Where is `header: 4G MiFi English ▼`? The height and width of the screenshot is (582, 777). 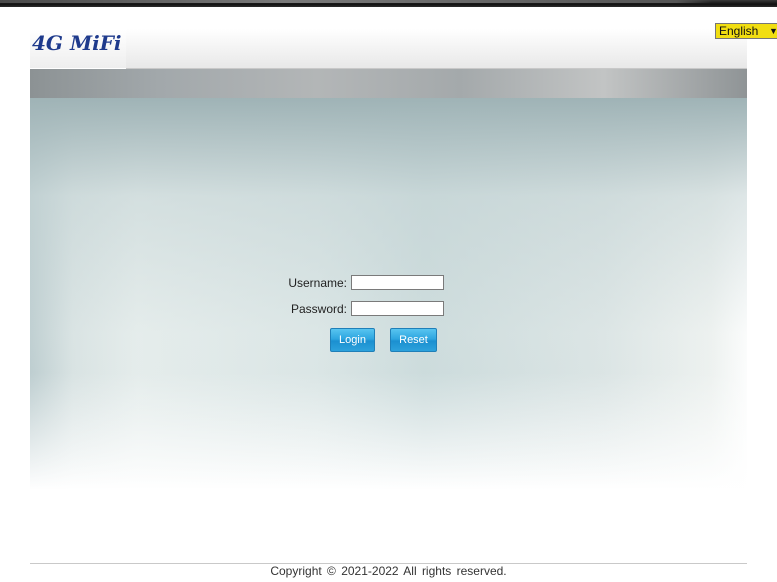 header: 4G MiFi English ▼ is located at coordinates (403, 38).